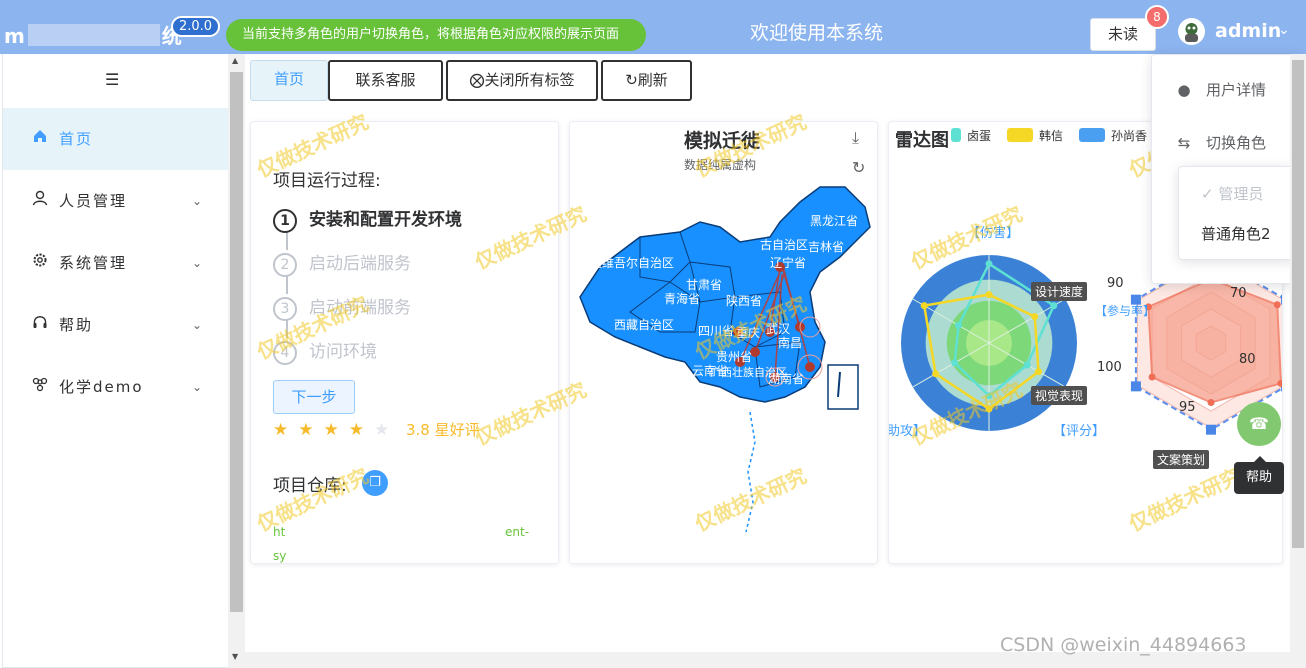 This screenshot has width=1306, height=668. I want to click on rating-stars: ★★★★★, so click(336, 430).